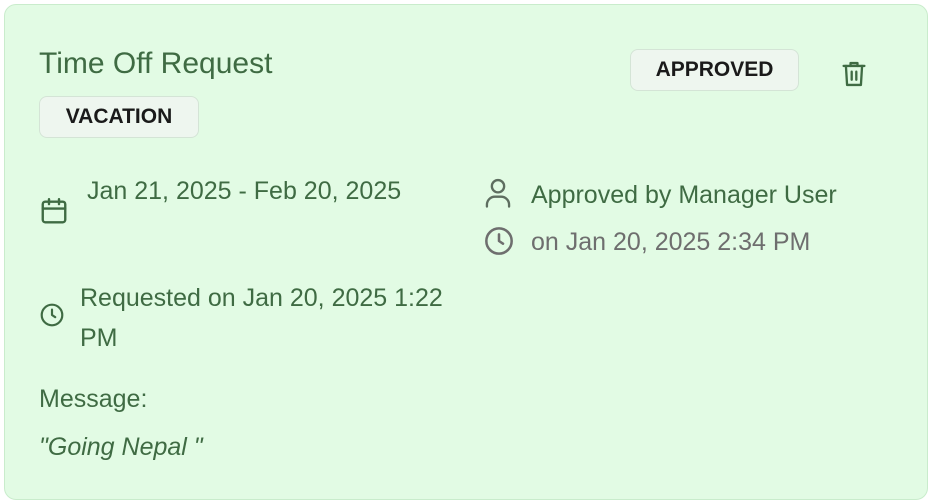 The height and width of the screenshot is (504, 932). I want to click on card-title: Time Off Request, so click(156, 63).